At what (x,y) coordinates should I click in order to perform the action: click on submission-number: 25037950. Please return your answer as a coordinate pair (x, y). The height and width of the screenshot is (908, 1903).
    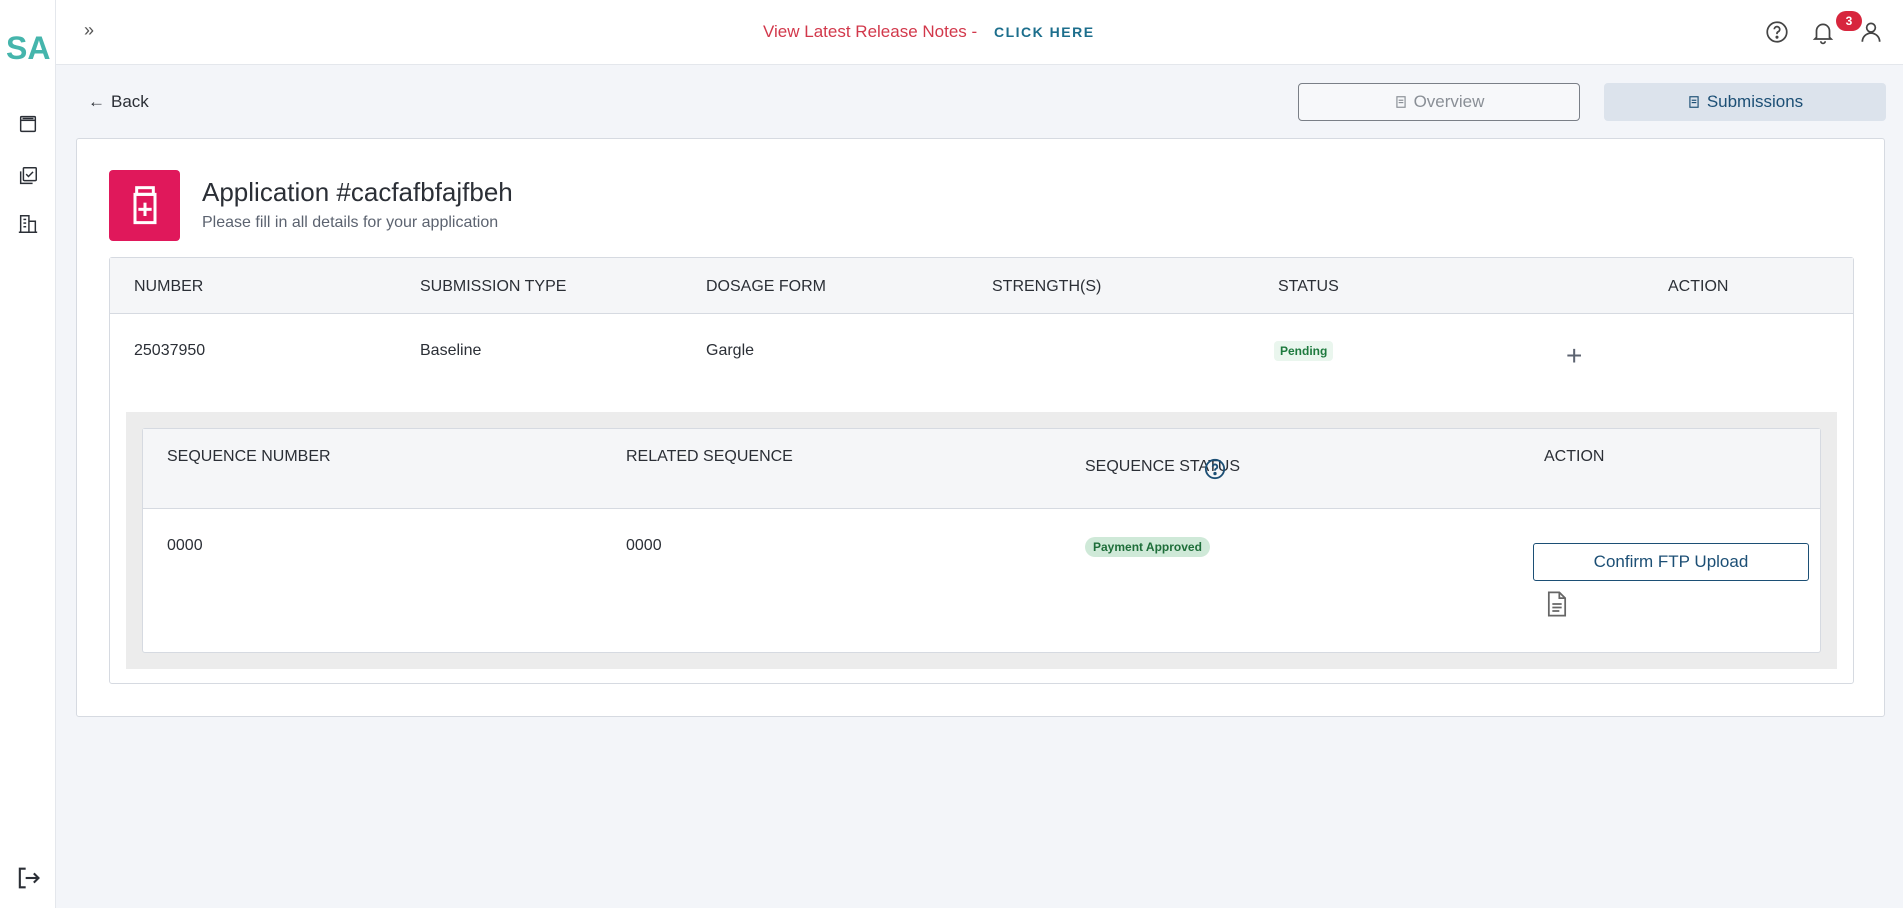
    Looking at the image, I should click on (170, 350).